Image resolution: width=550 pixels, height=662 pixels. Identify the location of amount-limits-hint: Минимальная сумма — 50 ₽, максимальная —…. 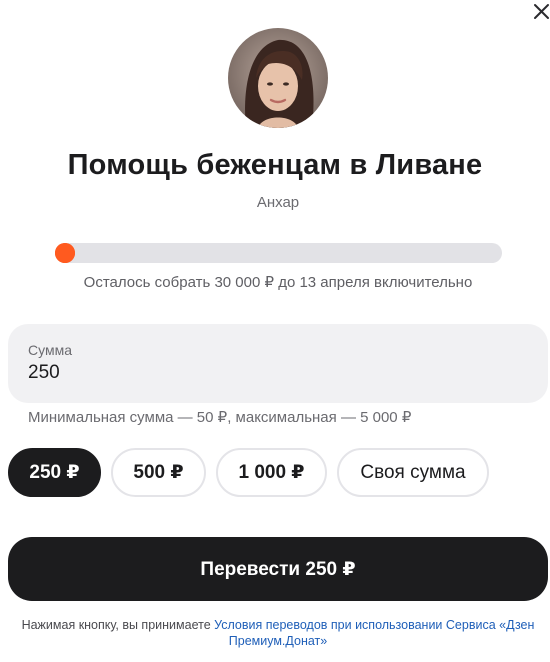
(220, 417).